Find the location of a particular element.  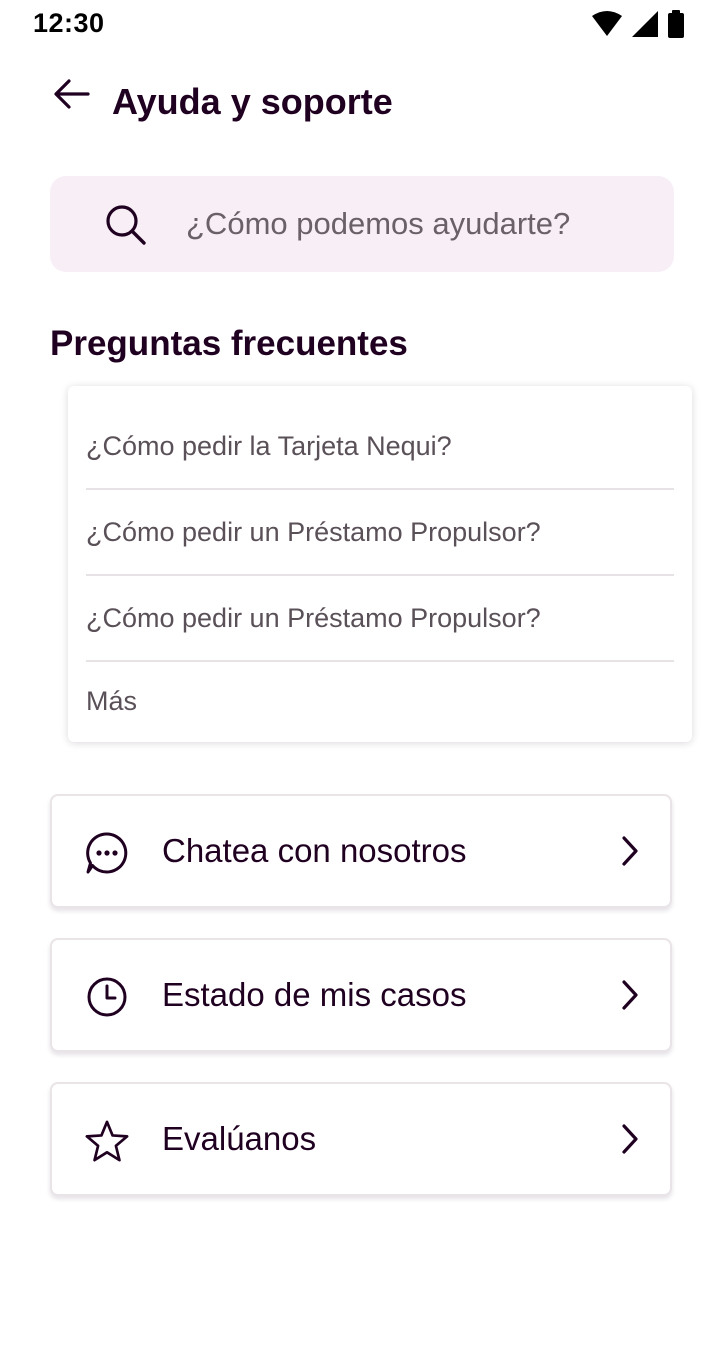

search-icon is located at coordinates (126, 227).